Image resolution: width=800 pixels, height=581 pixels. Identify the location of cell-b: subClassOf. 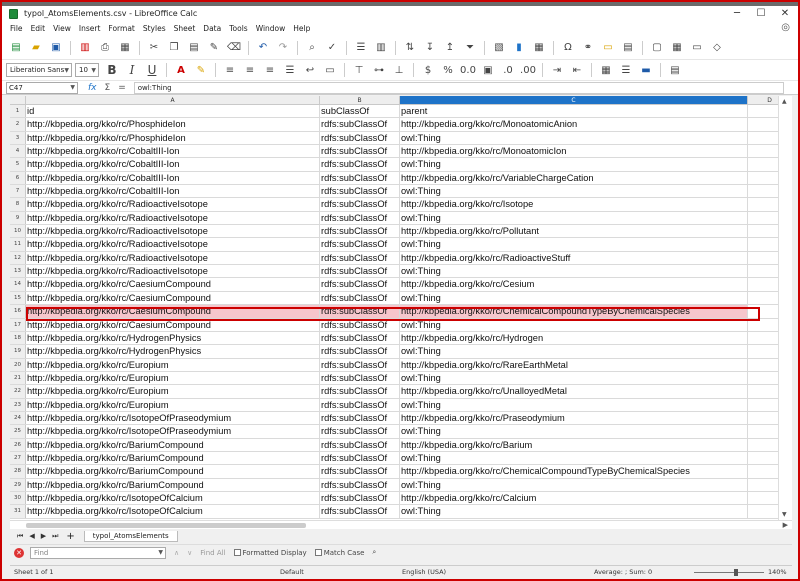
(360, 111).